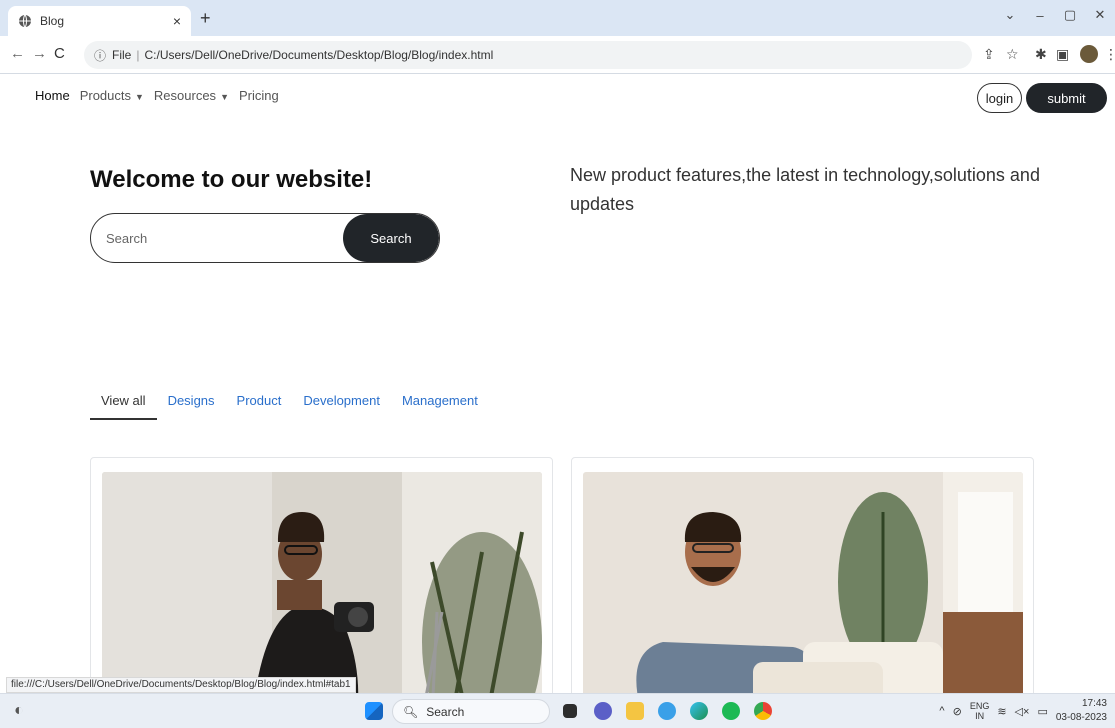  Describe the element at coordinates (123, 405) in the screenshot. I see `tab-view-all: View all` at that location.